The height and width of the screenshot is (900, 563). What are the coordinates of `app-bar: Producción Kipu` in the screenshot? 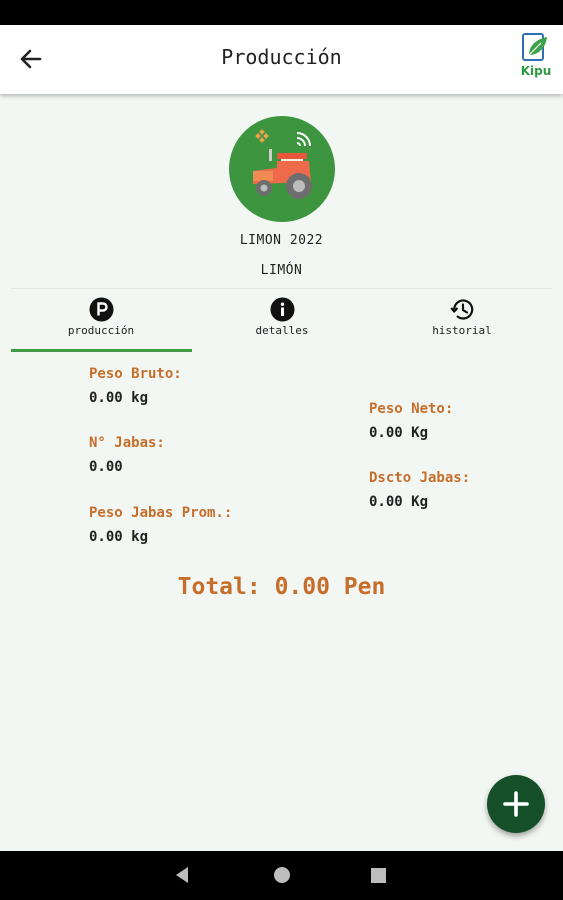 It's located at (281, 59).